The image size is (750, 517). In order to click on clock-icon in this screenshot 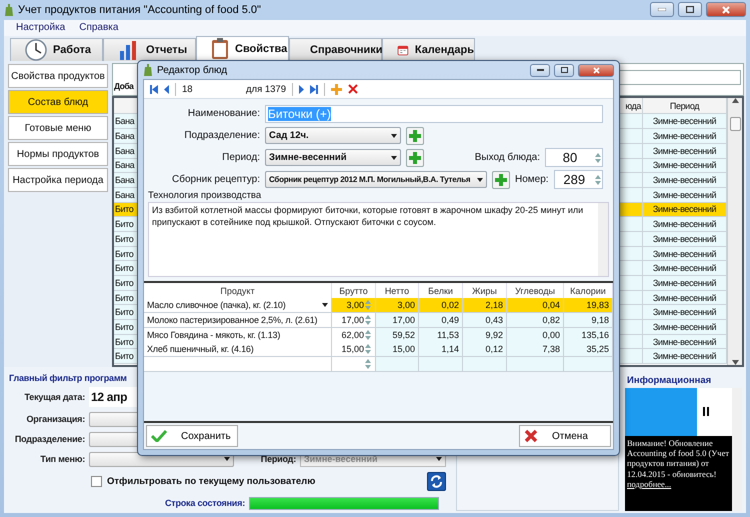, I will do `click(36, 50)`.